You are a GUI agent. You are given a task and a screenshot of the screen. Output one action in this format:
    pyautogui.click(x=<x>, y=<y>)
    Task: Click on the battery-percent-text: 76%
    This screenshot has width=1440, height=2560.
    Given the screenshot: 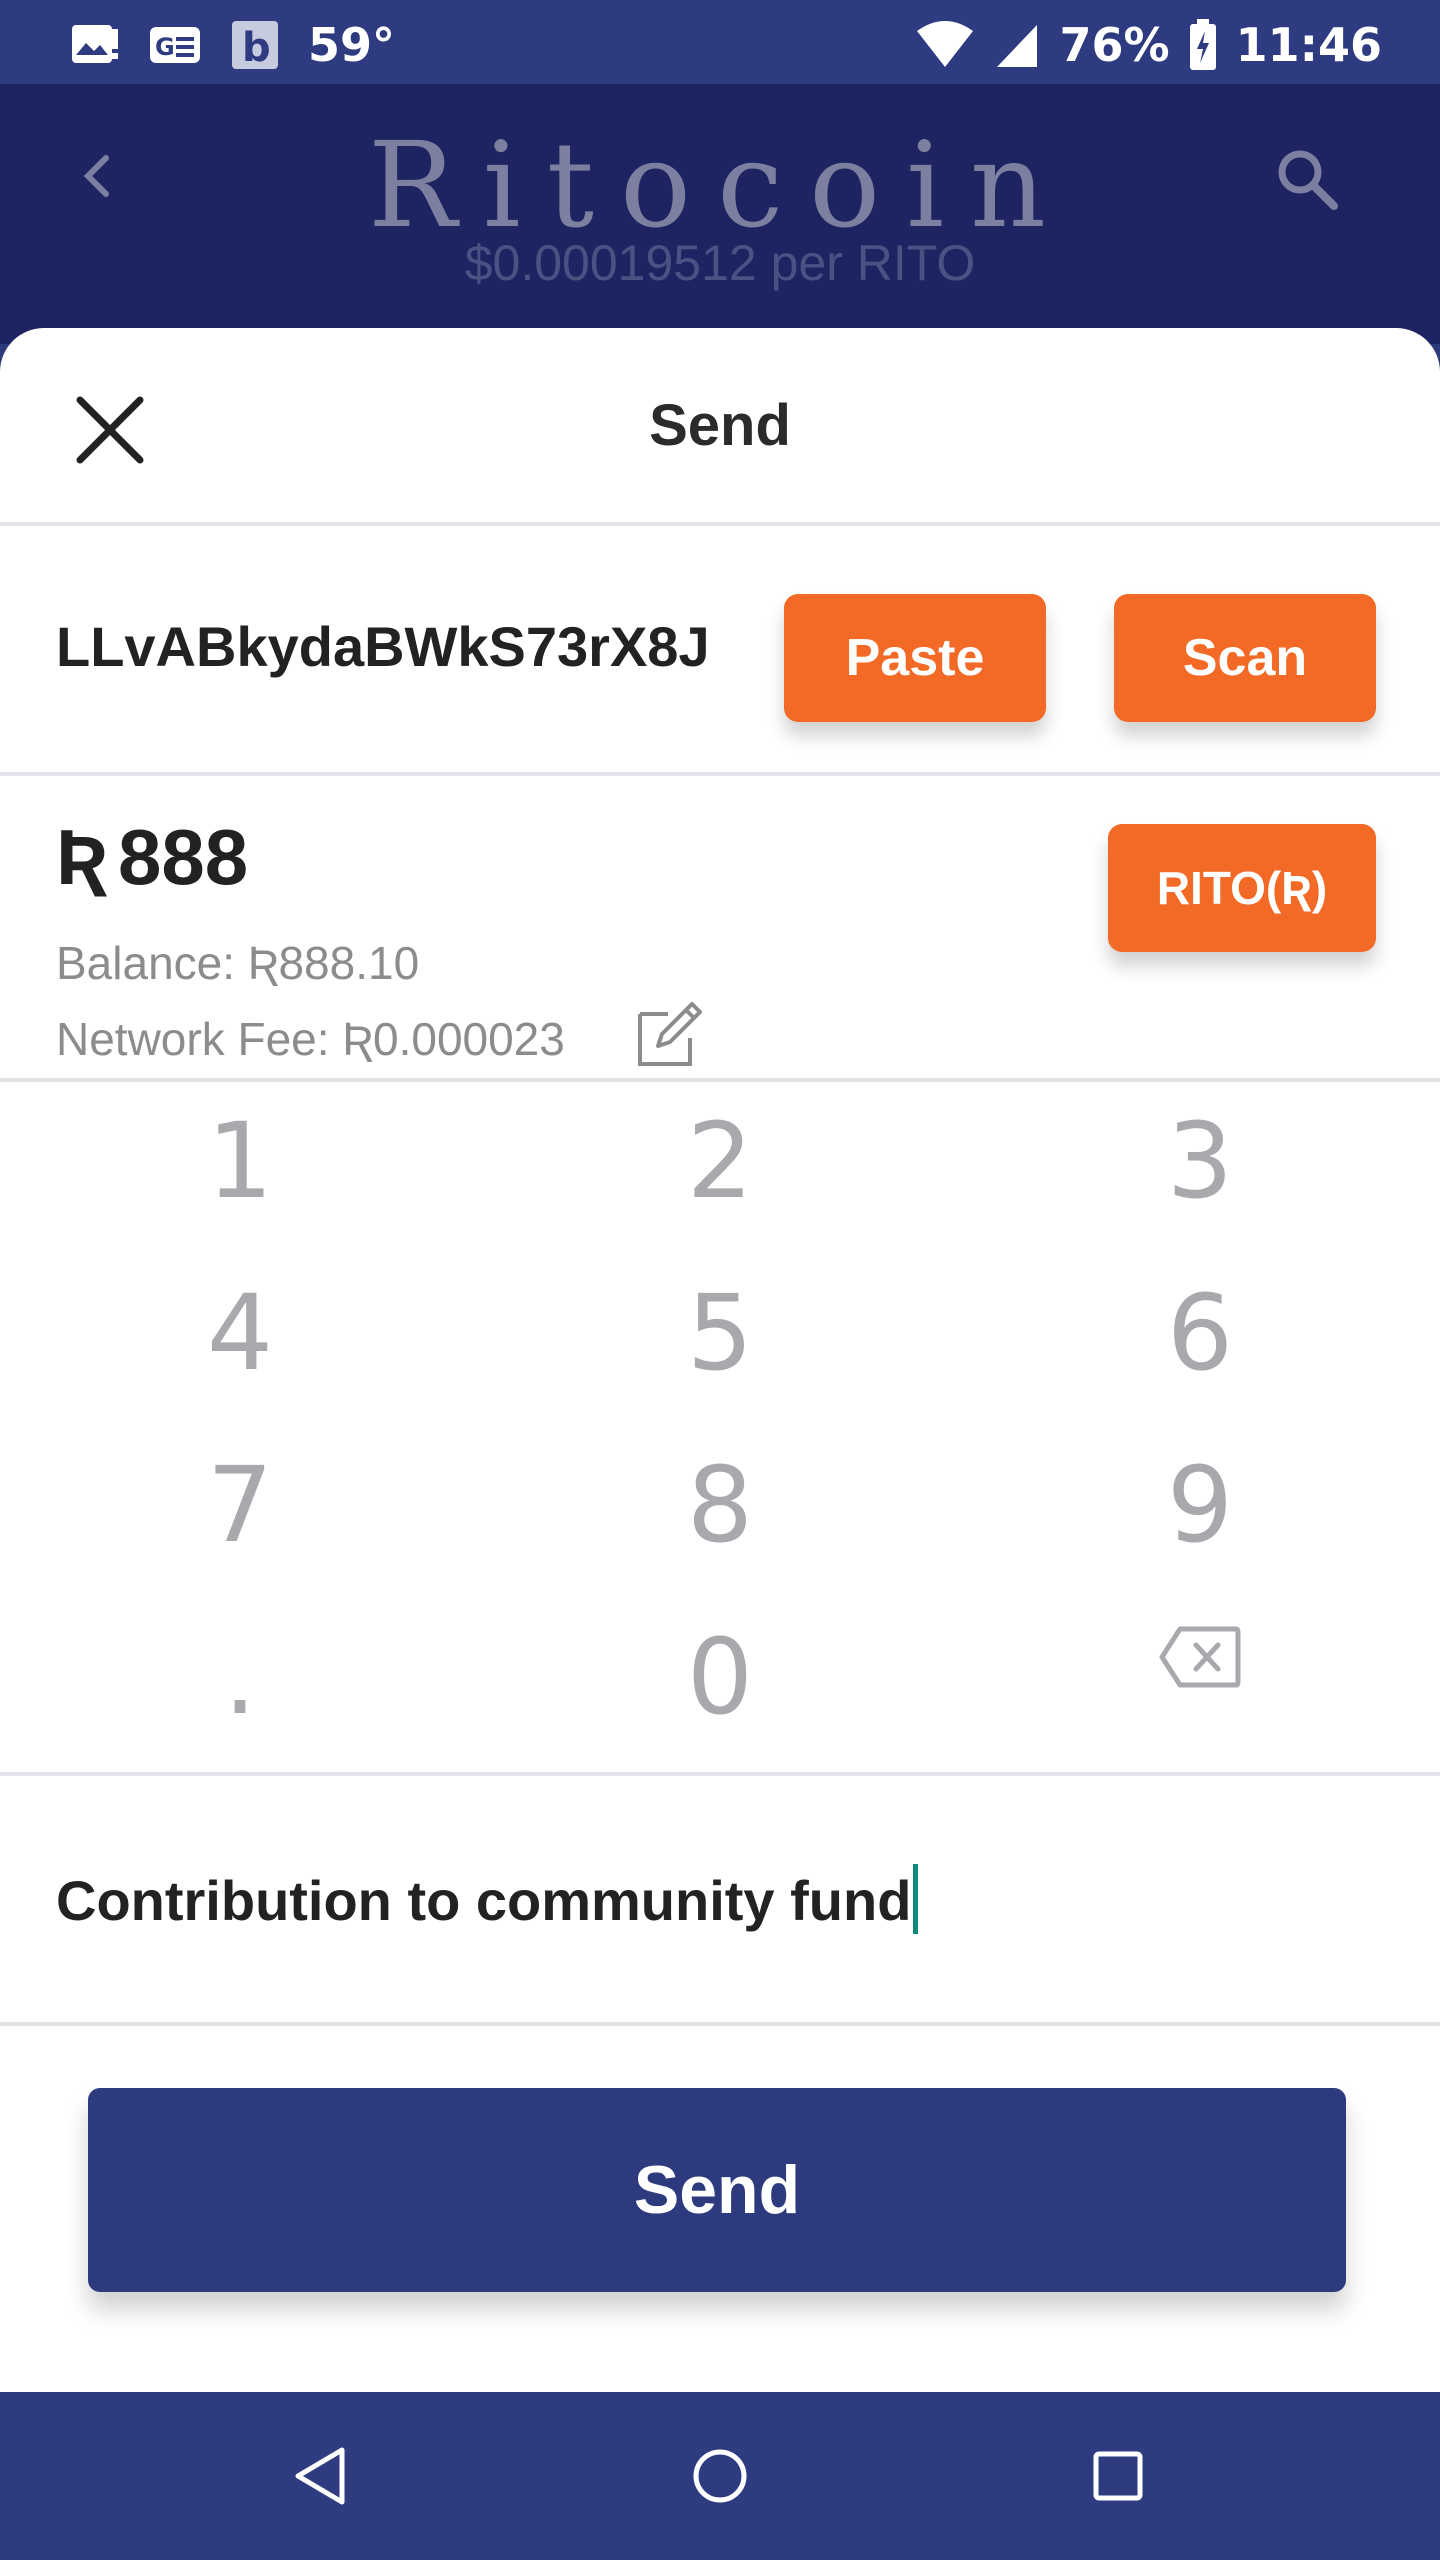 What is the action you would take?
    pyautogui.click(x=1114, y=45)
    